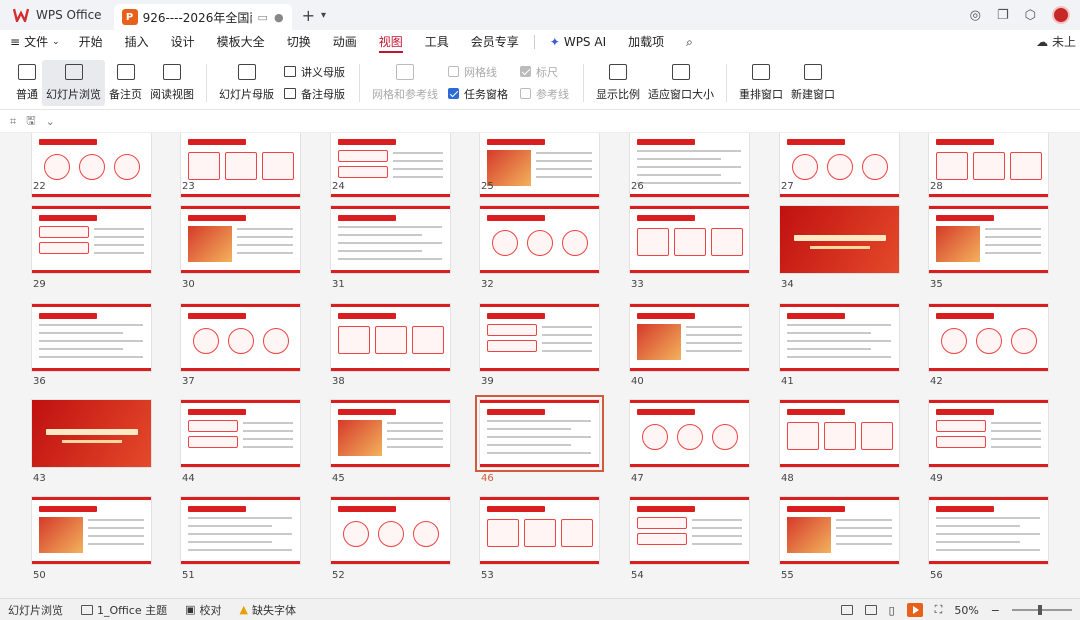  Describe the element at coordinates (487, 284) in the screenshot. I see `slide-number: 32` at that location.